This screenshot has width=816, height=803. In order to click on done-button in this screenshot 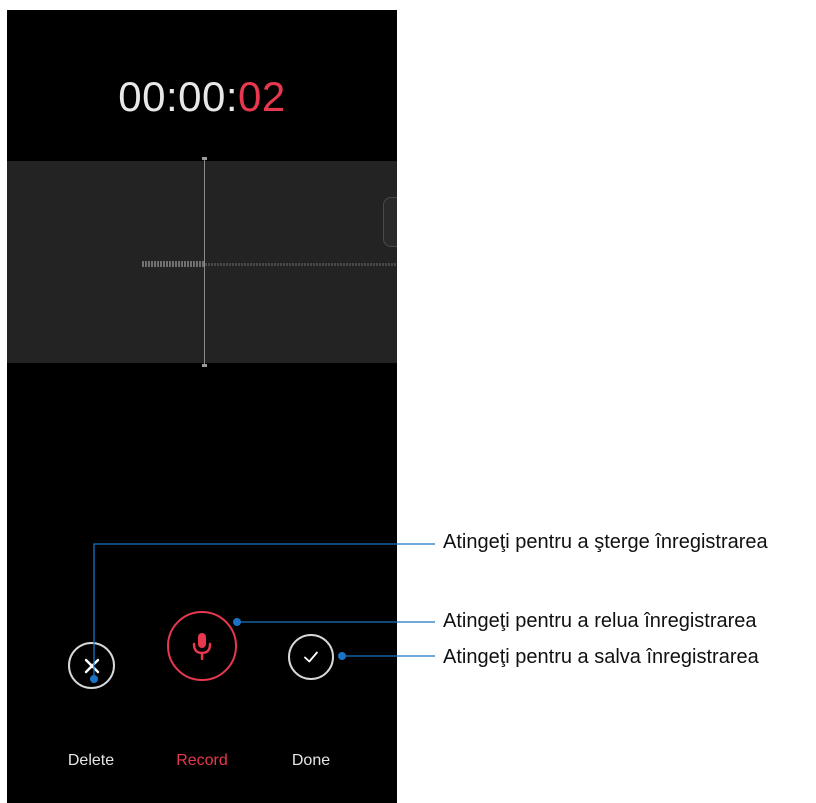, I will do `click(311, 657)`.